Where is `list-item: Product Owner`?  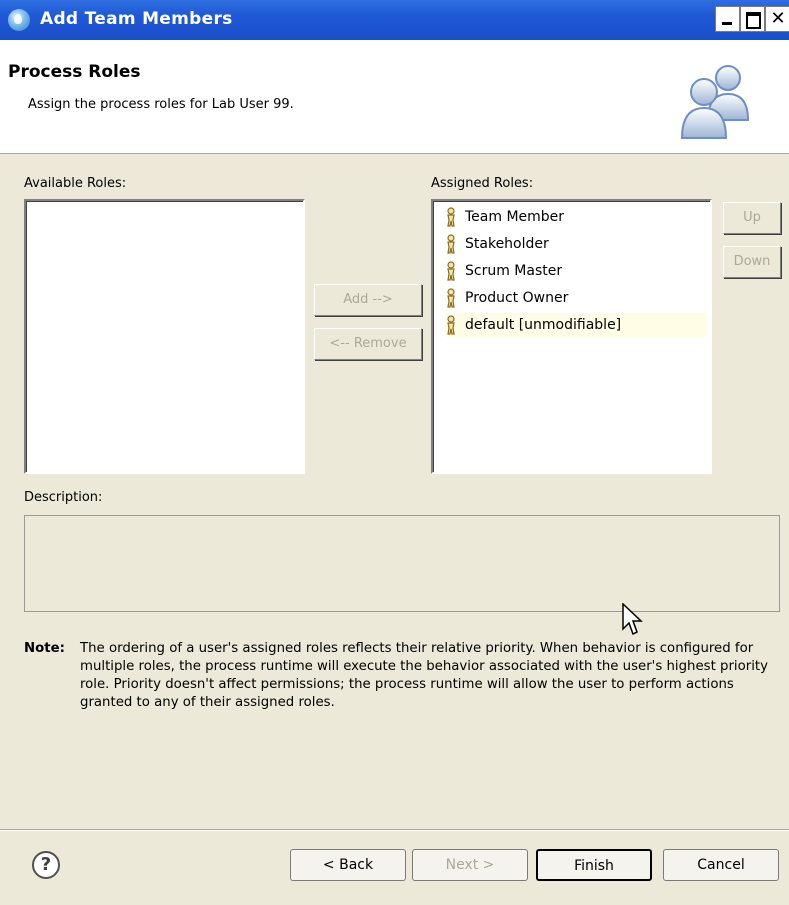
list-item: Product Owner is located at coordinates (506, 298).